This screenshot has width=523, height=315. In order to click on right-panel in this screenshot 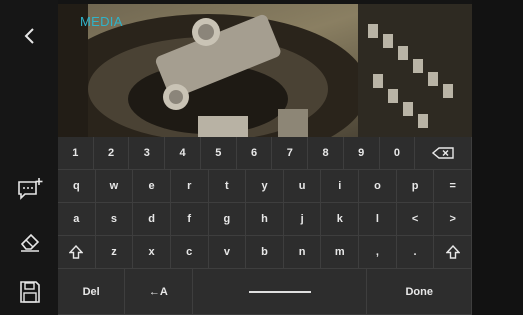, I will do `click(497, 157)`.